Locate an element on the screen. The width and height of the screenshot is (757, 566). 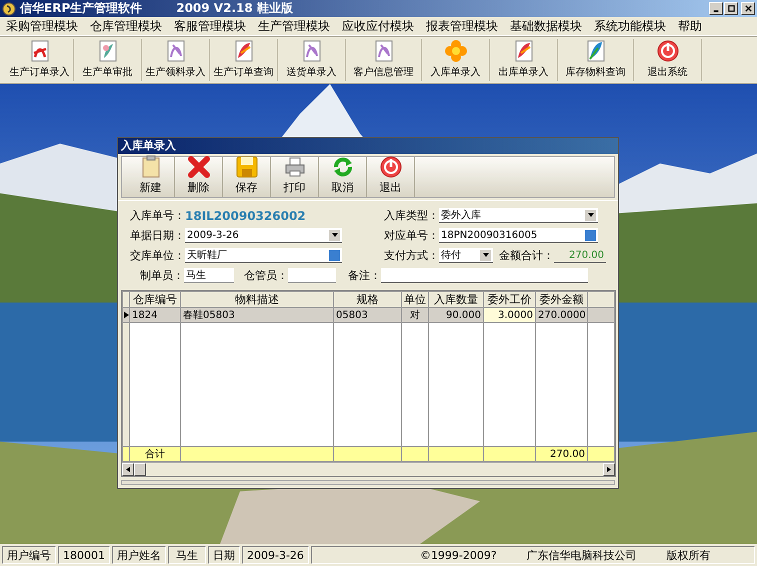
status-value: 马生 is located at coordinates (187, 555).